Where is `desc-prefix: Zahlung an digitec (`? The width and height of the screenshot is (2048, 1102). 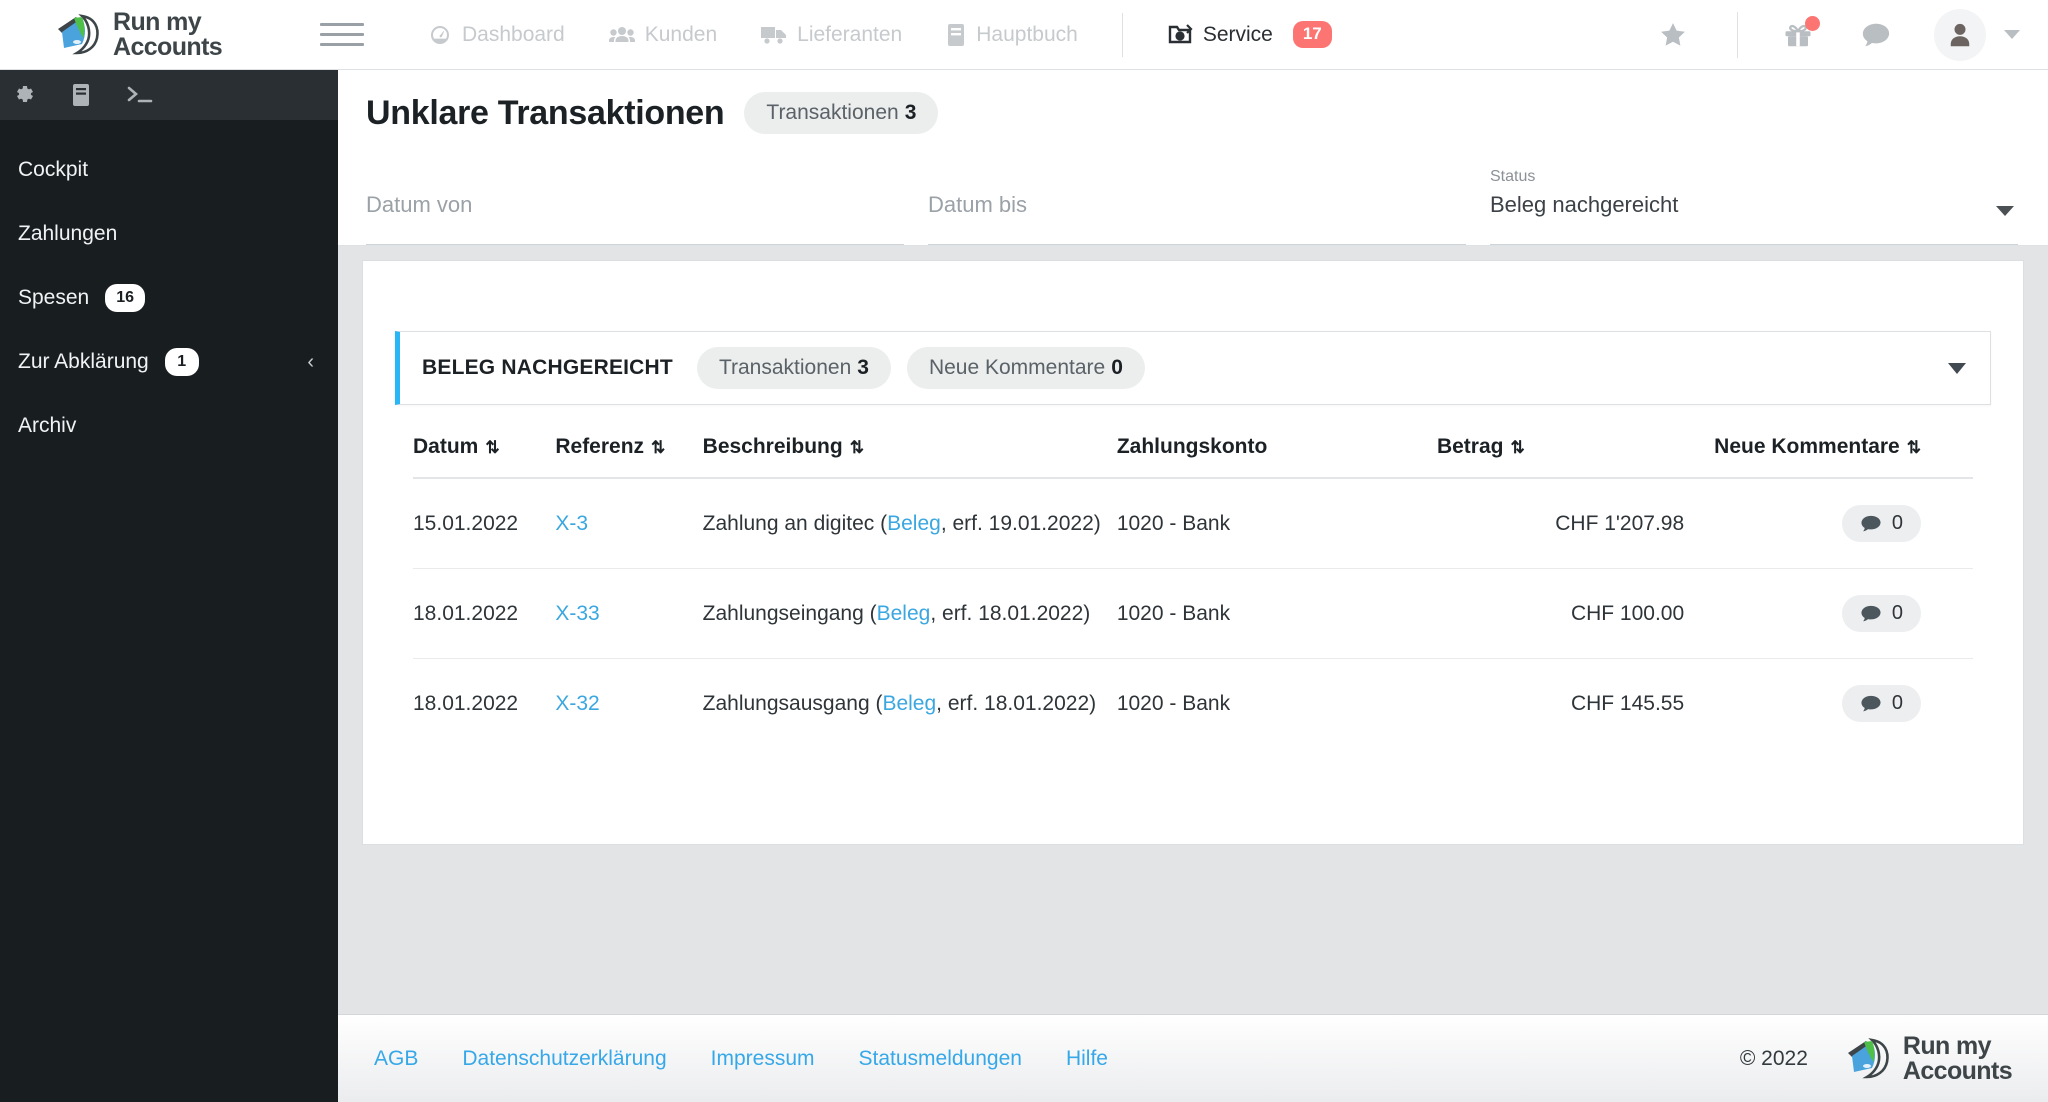
desc-prefix: Zahlung an digitec ( is located at coordinates (795, 523).